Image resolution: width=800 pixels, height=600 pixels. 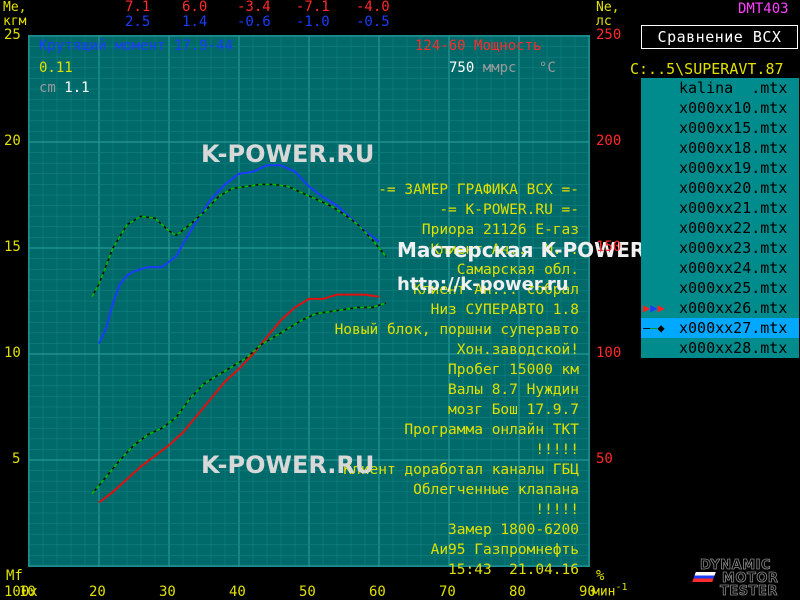 I want to click on file-item: x000xx23.mtx, so click(x=720, y=248).